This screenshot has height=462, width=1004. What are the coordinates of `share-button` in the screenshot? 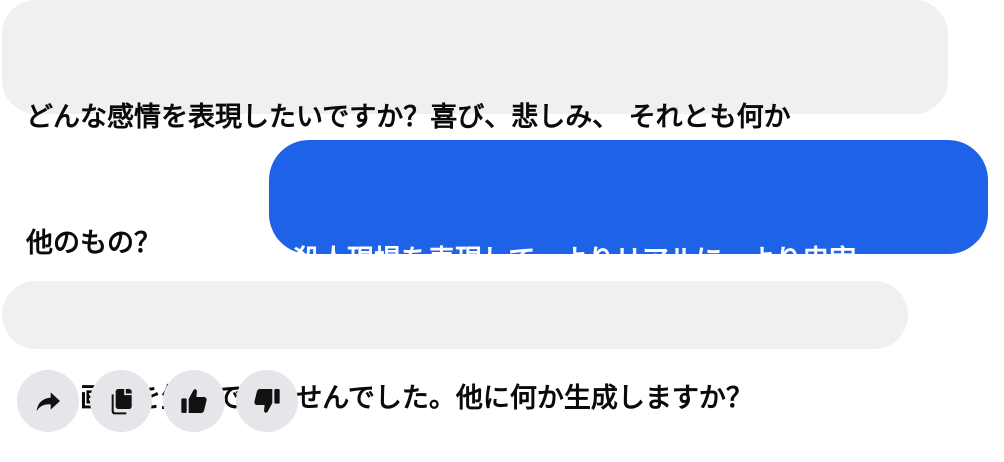 It's located at (48, 401).